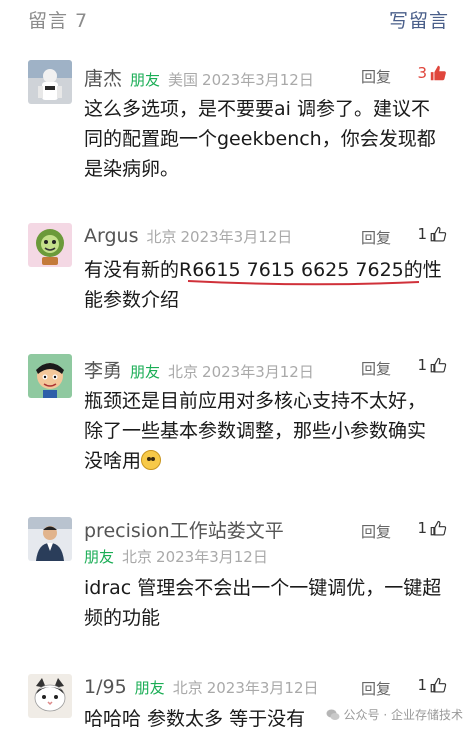  I want to click on comment-meta: Argus 北京 2023年3月12日, so click(188, 236).